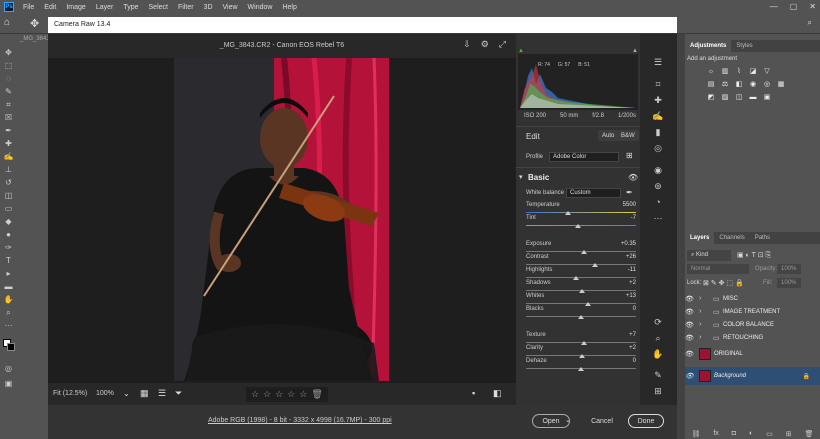  Describe the element at coordinates (658, 84) in the screenshot. I see `crop-rotate-icon: ⌗` at that location.